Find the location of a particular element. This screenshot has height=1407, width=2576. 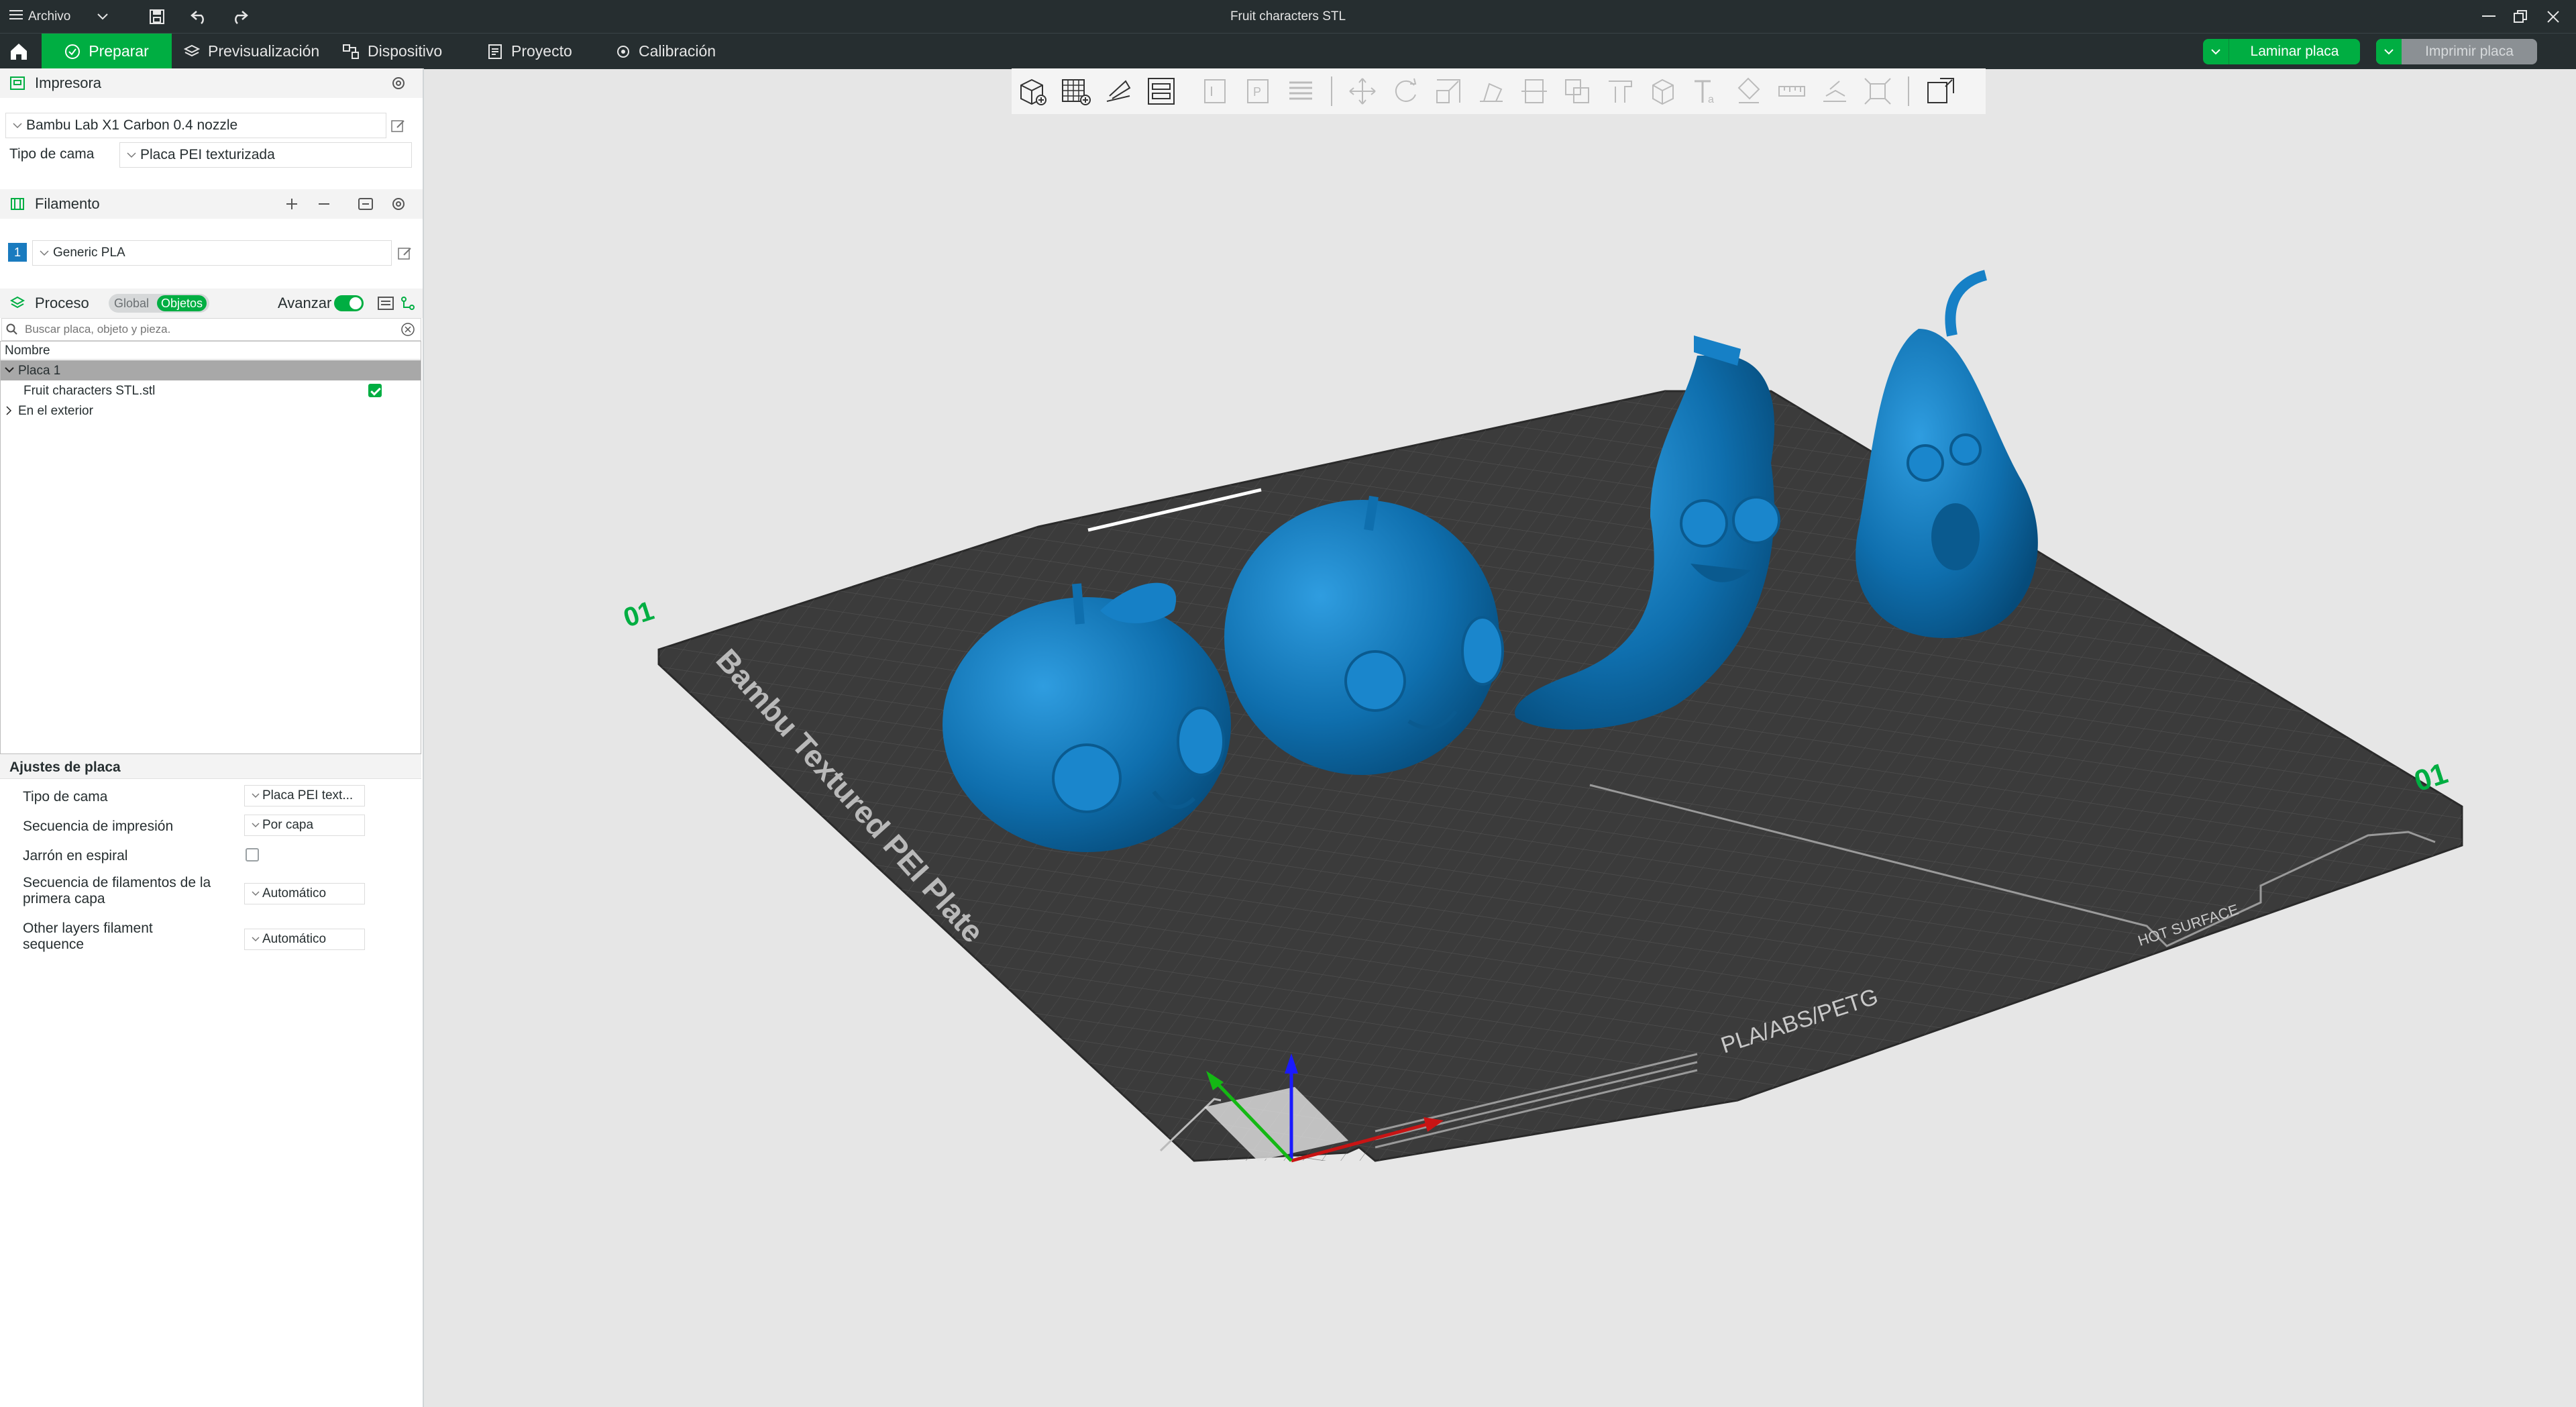

filament-select: Generic PLA is located at coordinates (212, 253).